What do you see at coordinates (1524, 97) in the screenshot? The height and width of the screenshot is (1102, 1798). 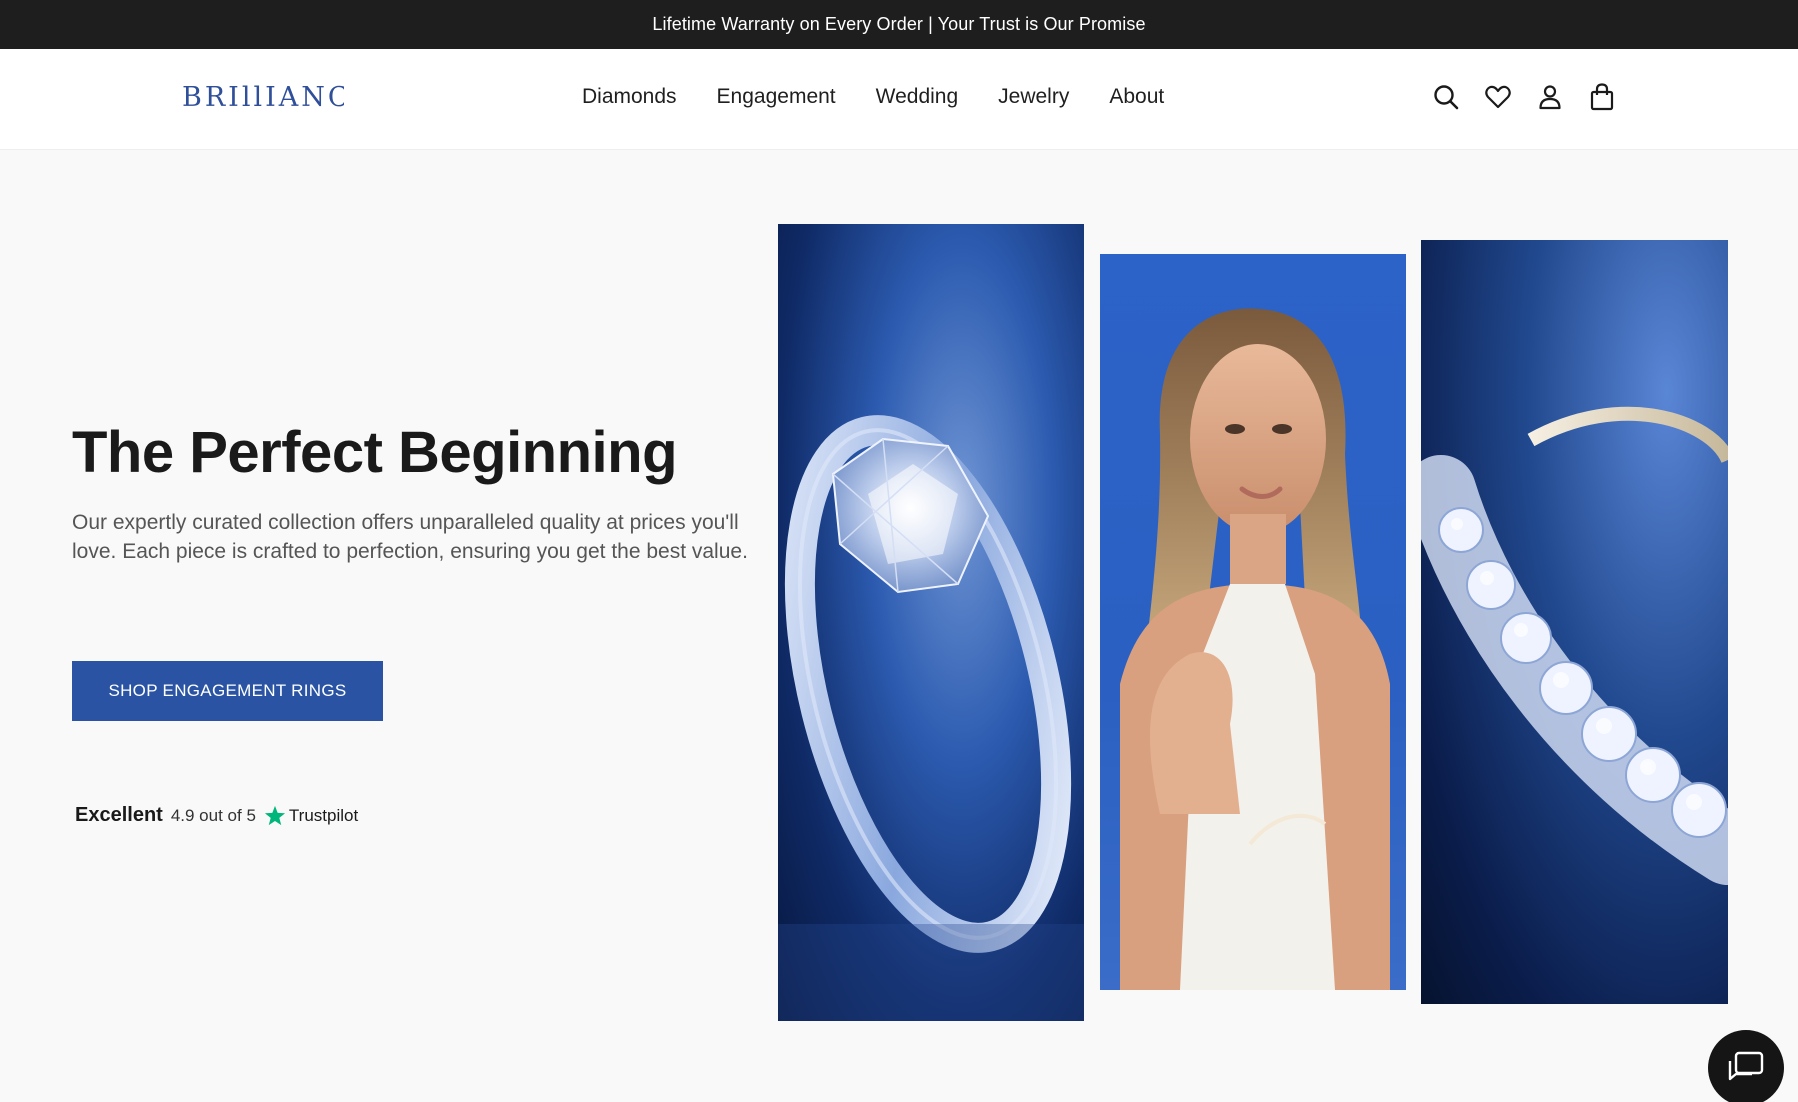 I see `header-icons` at bounding box center [1524, 97].